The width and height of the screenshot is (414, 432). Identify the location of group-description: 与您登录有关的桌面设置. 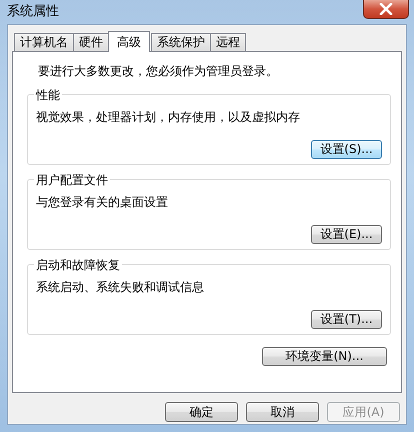
(102, 202).